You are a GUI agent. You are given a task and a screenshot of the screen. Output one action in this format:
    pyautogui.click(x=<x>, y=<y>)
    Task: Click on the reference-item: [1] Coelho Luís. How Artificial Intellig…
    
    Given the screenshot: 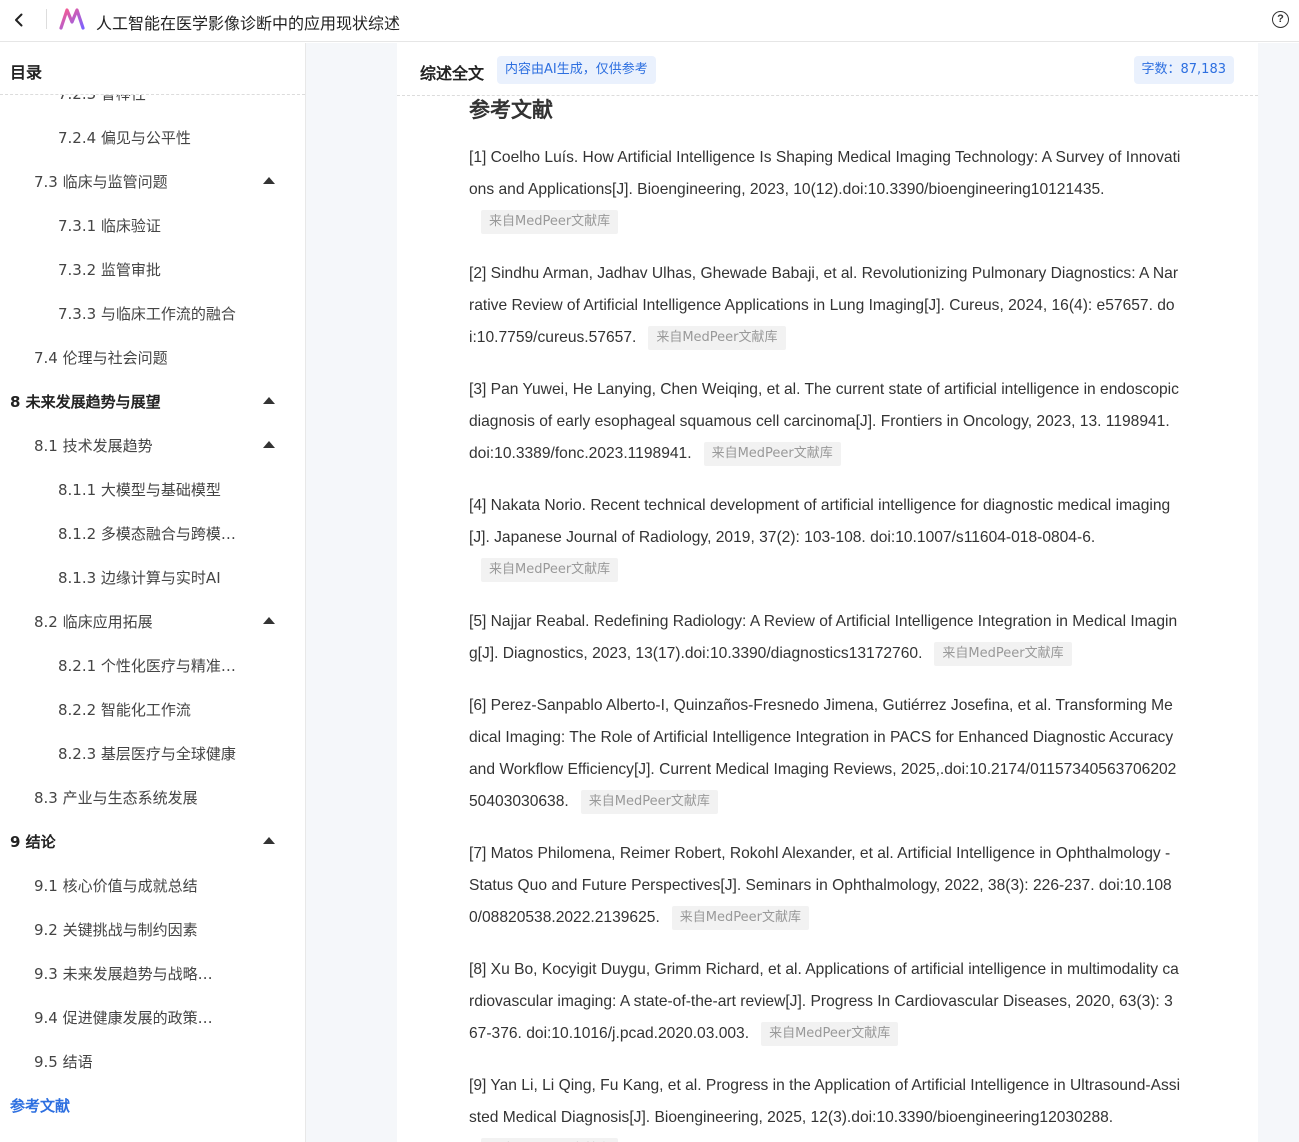 What is the action you would take?
    pyautogui.click(x=825, y=190)
    